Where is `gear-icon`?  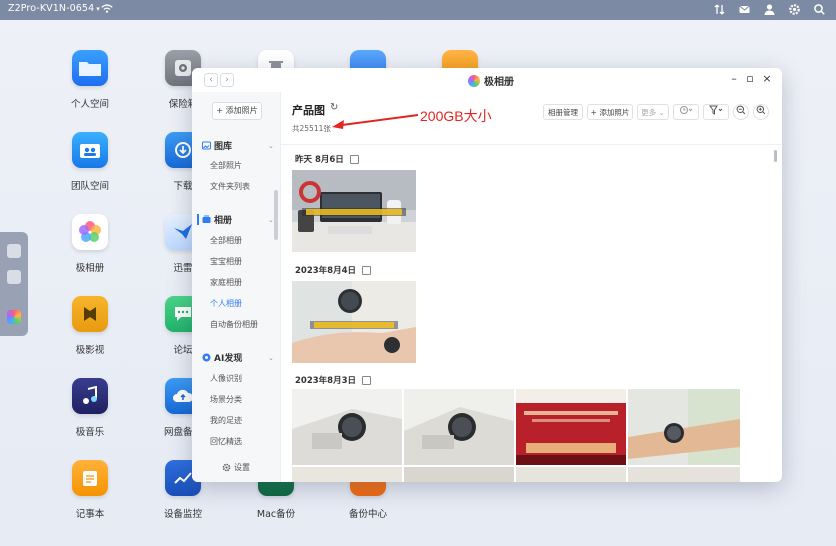
gear-icon is located at coordinates (226, 467).